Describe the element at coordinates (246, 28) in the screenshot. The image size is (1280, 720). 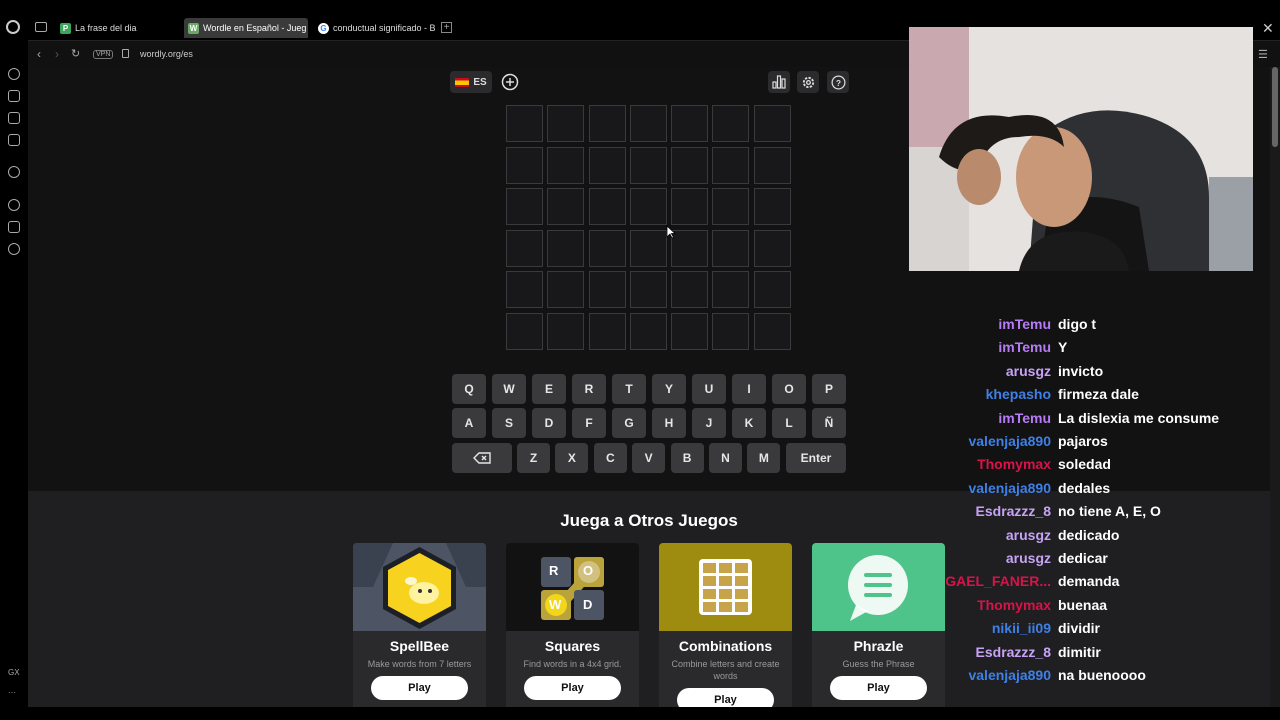
I see `tab-wordle: W Wordle en Español - Jueg` at that location.